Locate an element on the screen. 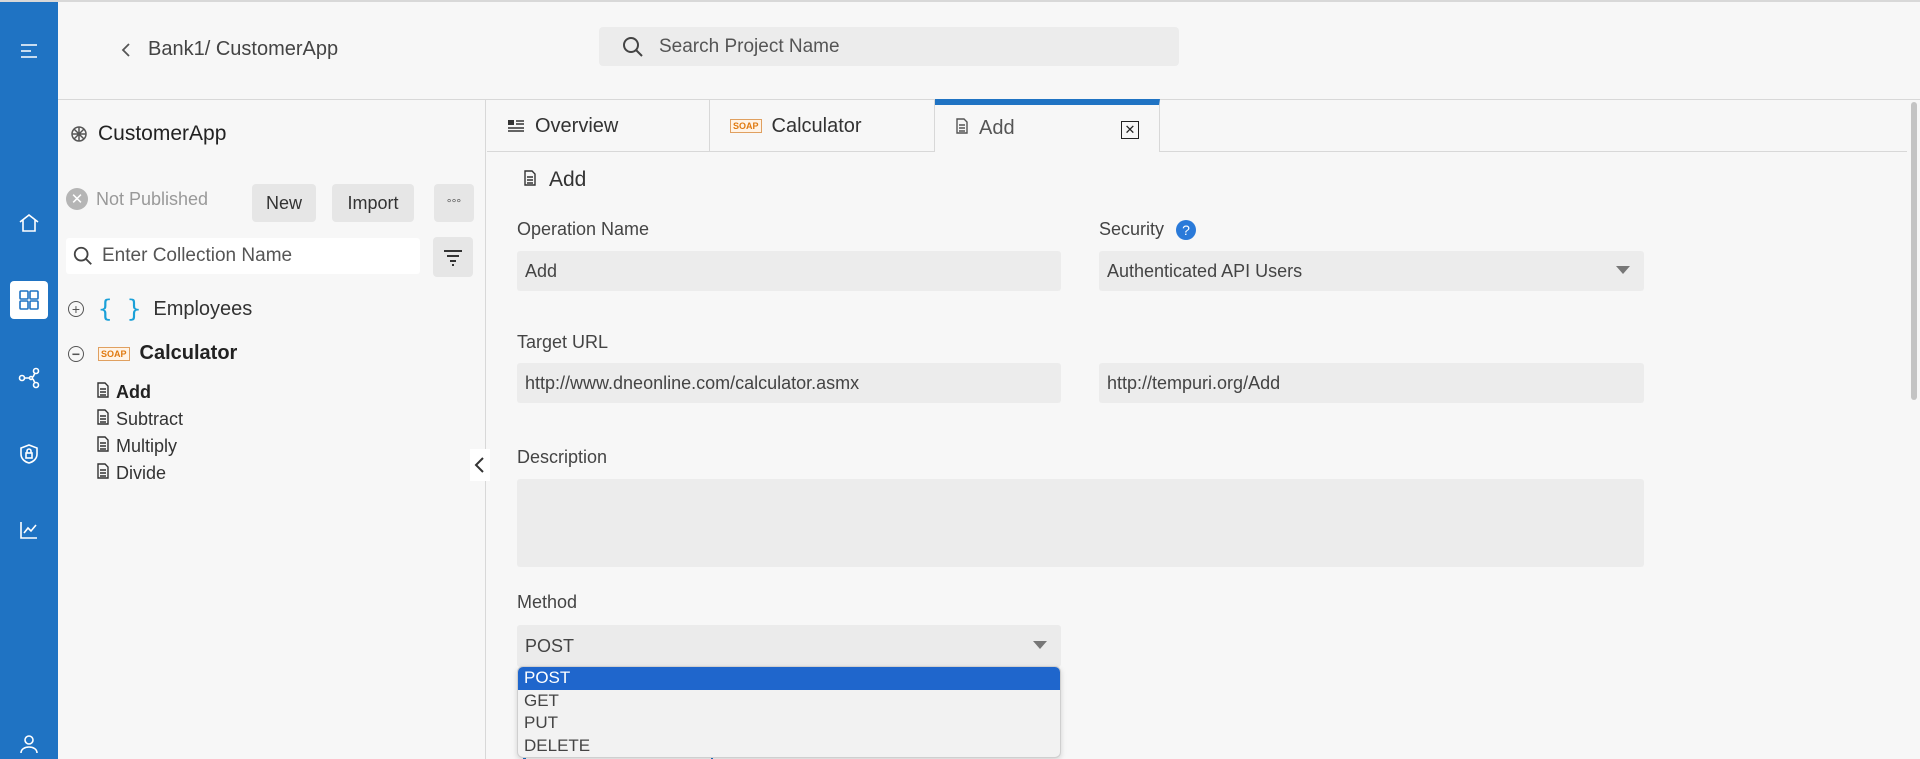 The image size is (1920, 759). tab-bar: Overview SOAP Calculator Add ✕ is located at coordinates (1197, 125).